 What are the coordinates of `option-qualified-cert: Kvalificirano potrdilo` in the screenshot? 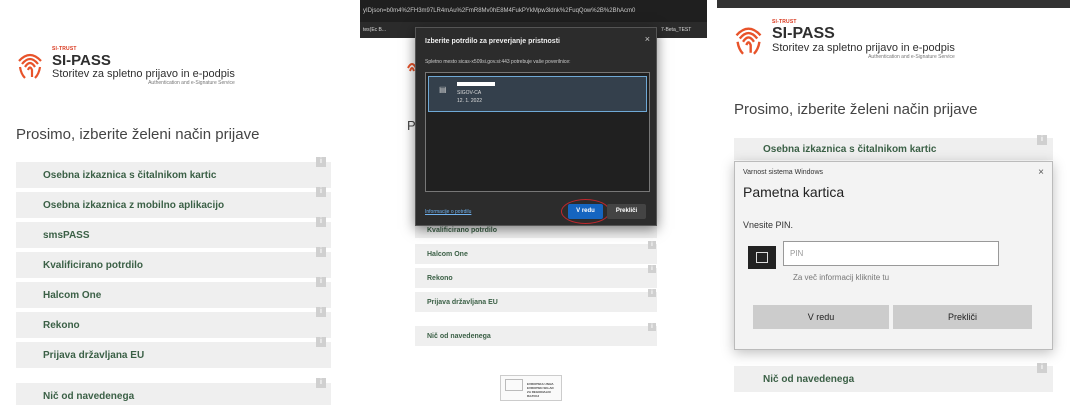 It's located at (173, 266).